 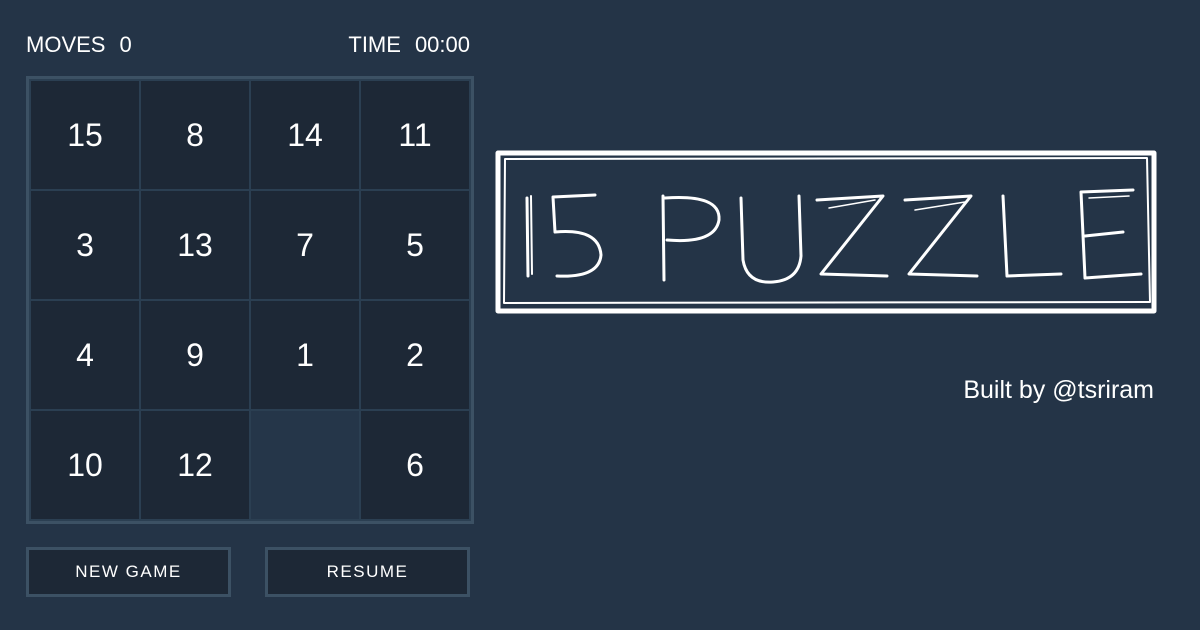 I want to click on new-game-button: NEW GAME, so click(x=128, y=572).